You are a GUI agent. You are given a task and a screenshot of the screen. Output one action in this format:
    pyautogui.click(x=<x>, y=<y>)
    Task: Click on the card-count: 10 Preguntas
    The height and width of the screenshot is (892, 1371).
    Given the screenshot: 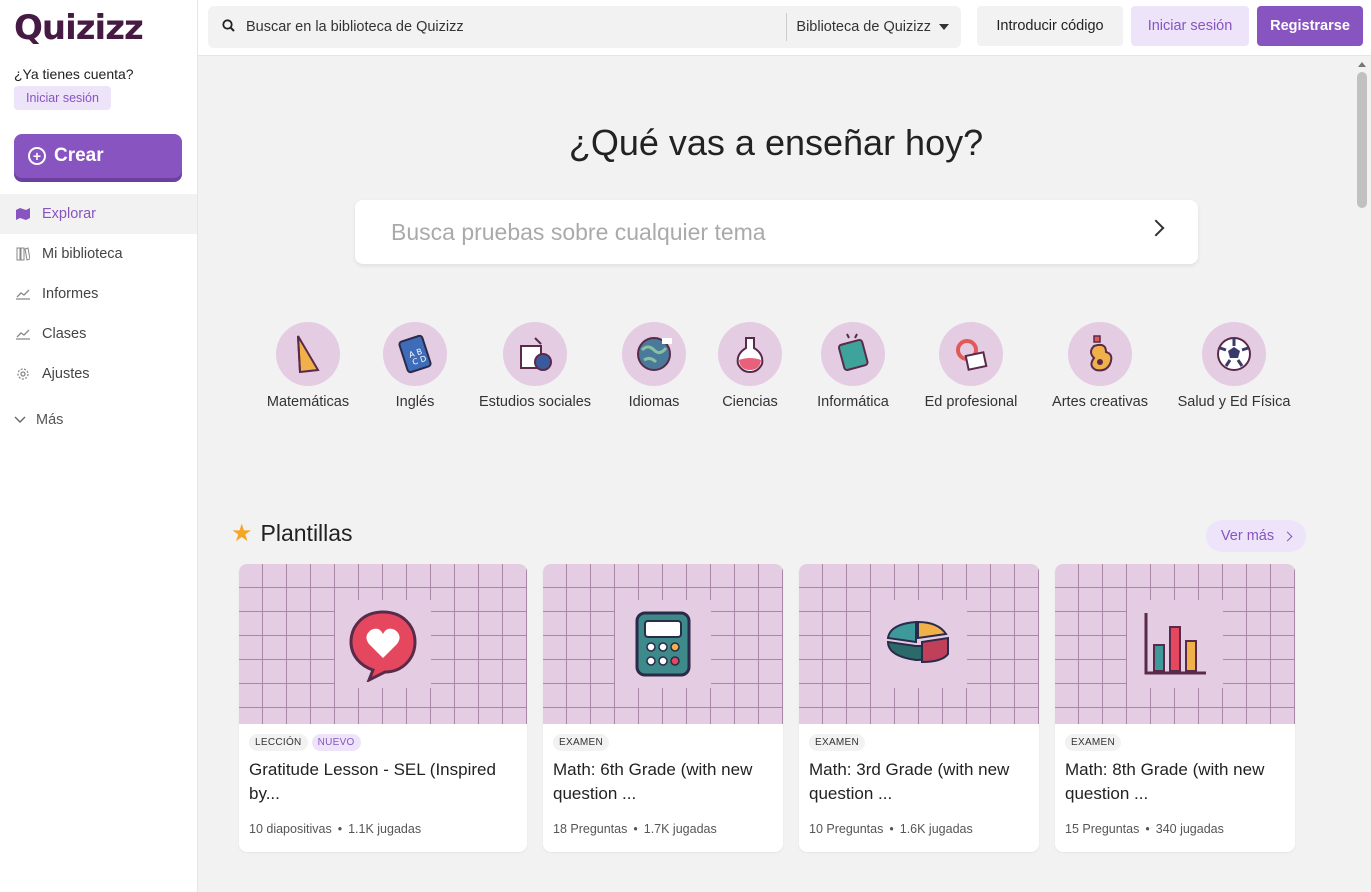 What is the action you would take?
    pyautogui.click(x=846, y=829)
    